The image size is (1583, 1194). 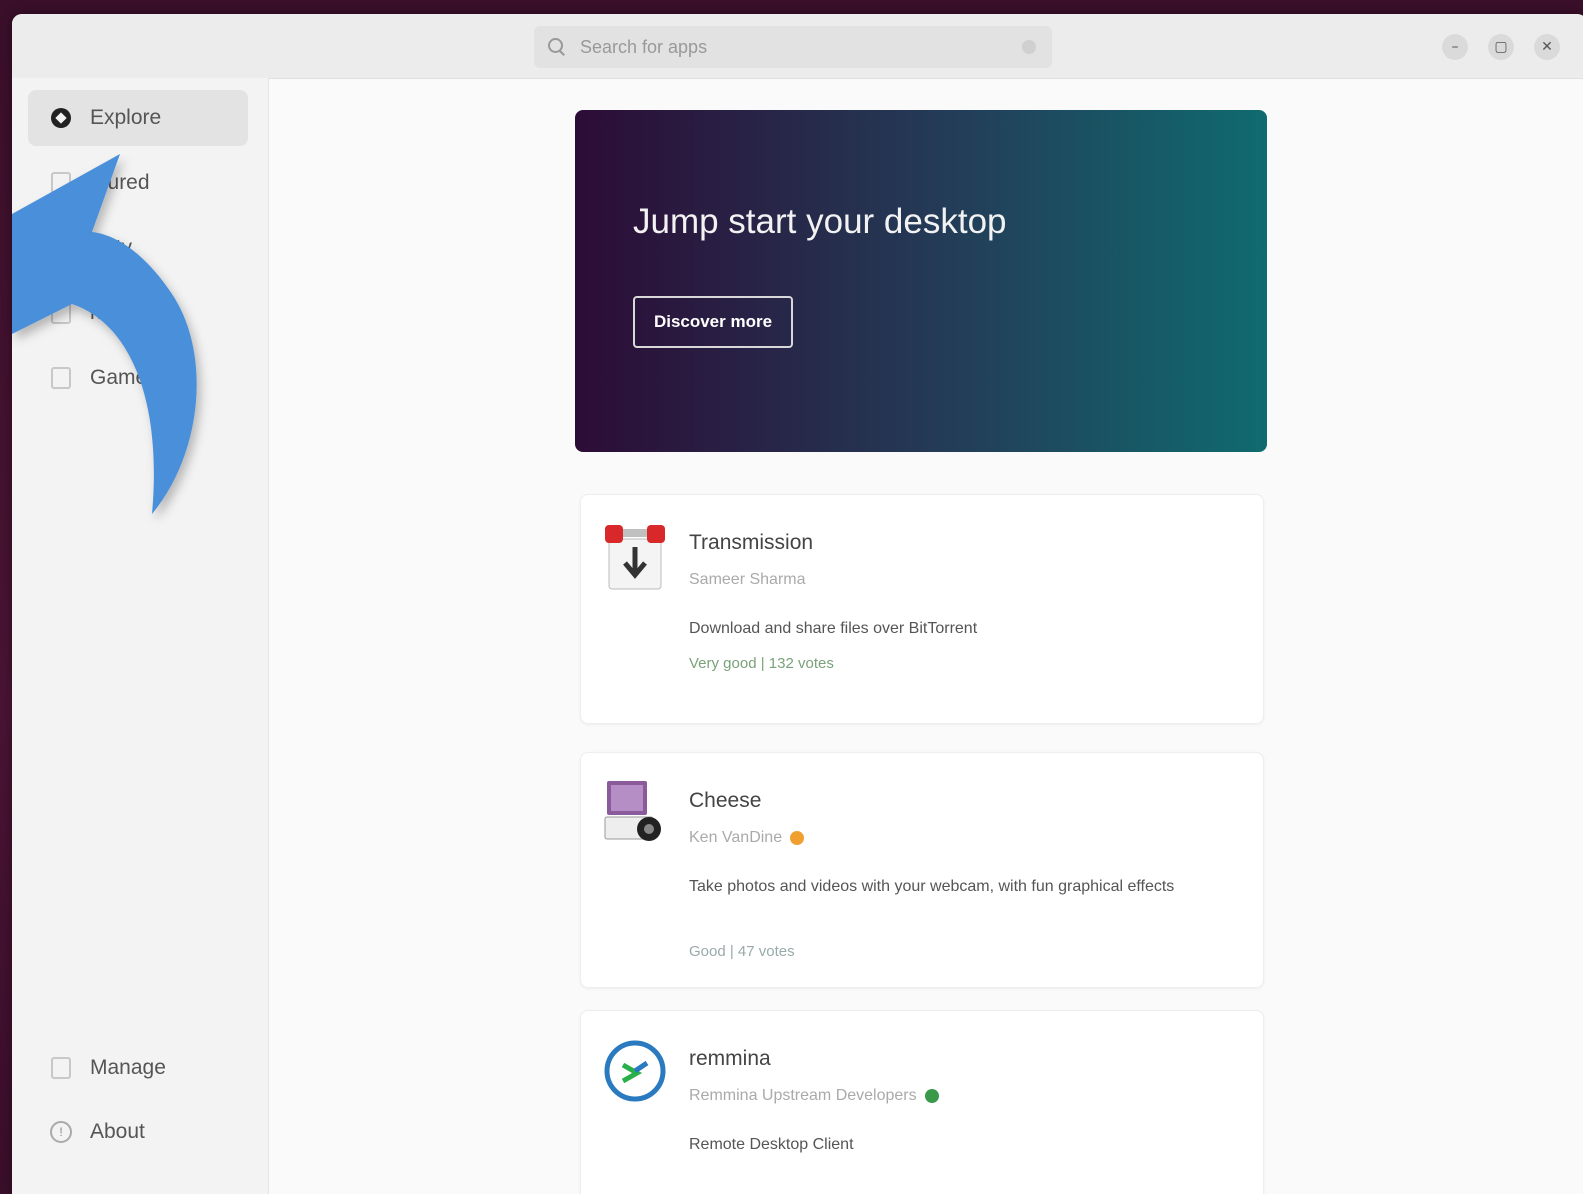 What do you see at coordinates (1029, 47) in the screenshot?
I see `clear-search-icon` at bounding box center [1029, 47].